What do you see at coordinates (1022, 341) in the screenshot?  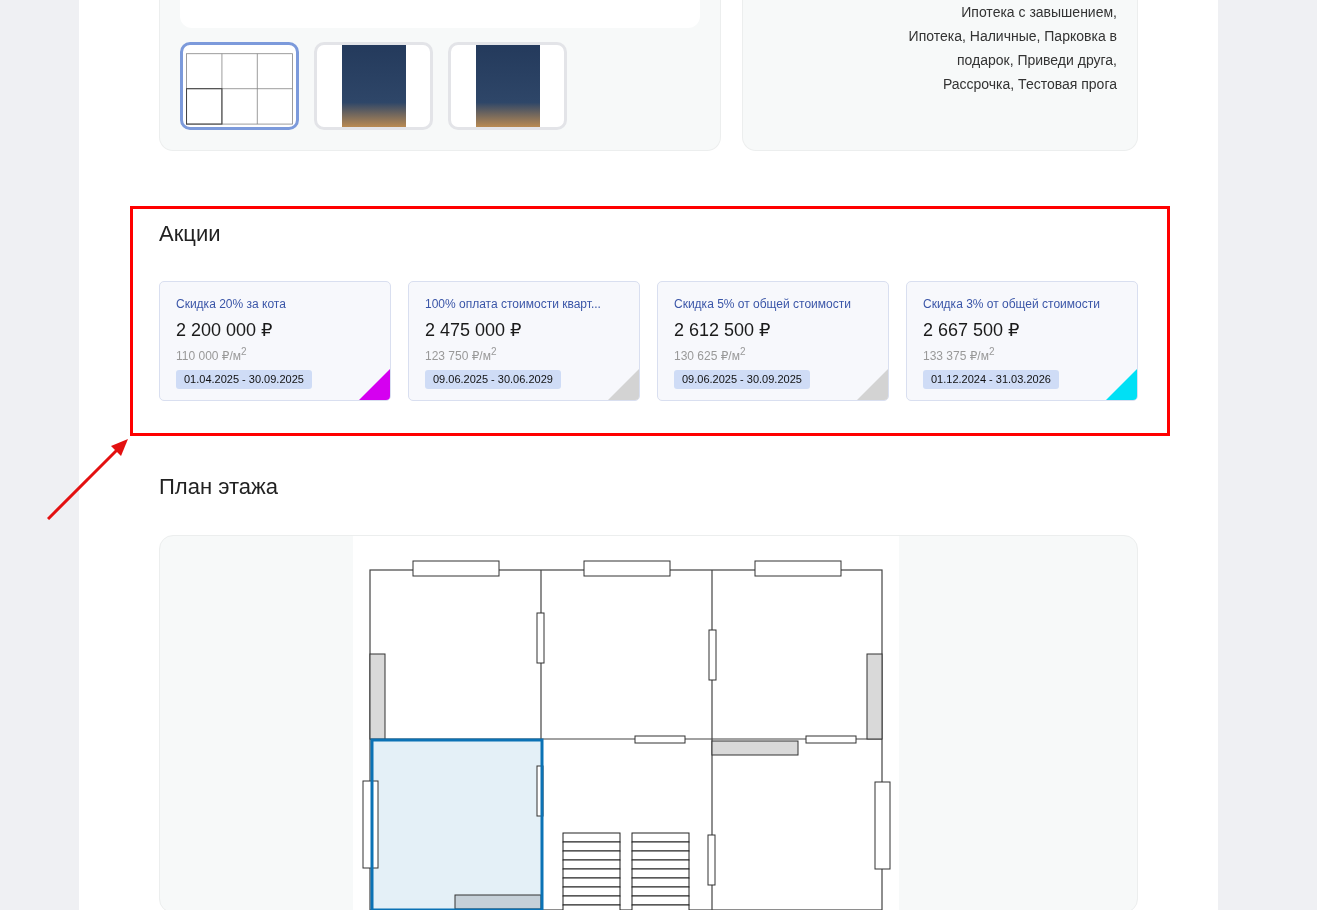 I see `promotion-card: Скидка 3% от общей стоимости 2 667 500 ₽ 133 375 ₽/м$^{2}$ 01.12.2024 - 31.03.2026` at bounding box center [1022, 341].